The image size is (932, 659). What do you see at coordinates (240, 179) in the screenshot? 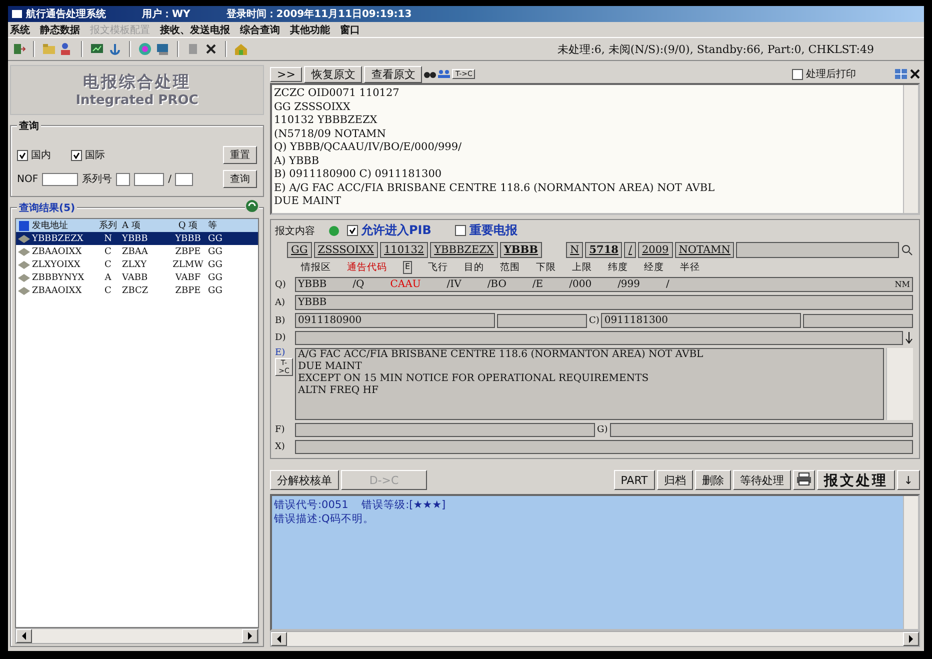
I see `search-button: 查询` at bounding box center [240, 179].